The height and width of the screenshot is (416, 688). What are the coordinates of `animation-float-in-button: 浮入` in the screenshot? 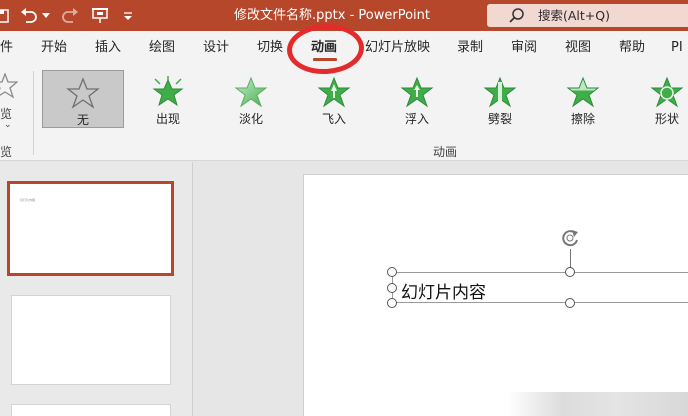 It's located at (417, 99).